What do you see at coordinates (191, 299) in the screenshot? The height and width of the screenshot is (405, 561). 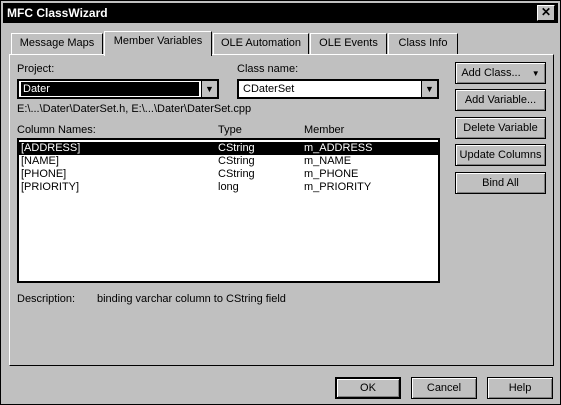 I see `description-text: binding varchar column to CString field` at bounding box center [191, 299].